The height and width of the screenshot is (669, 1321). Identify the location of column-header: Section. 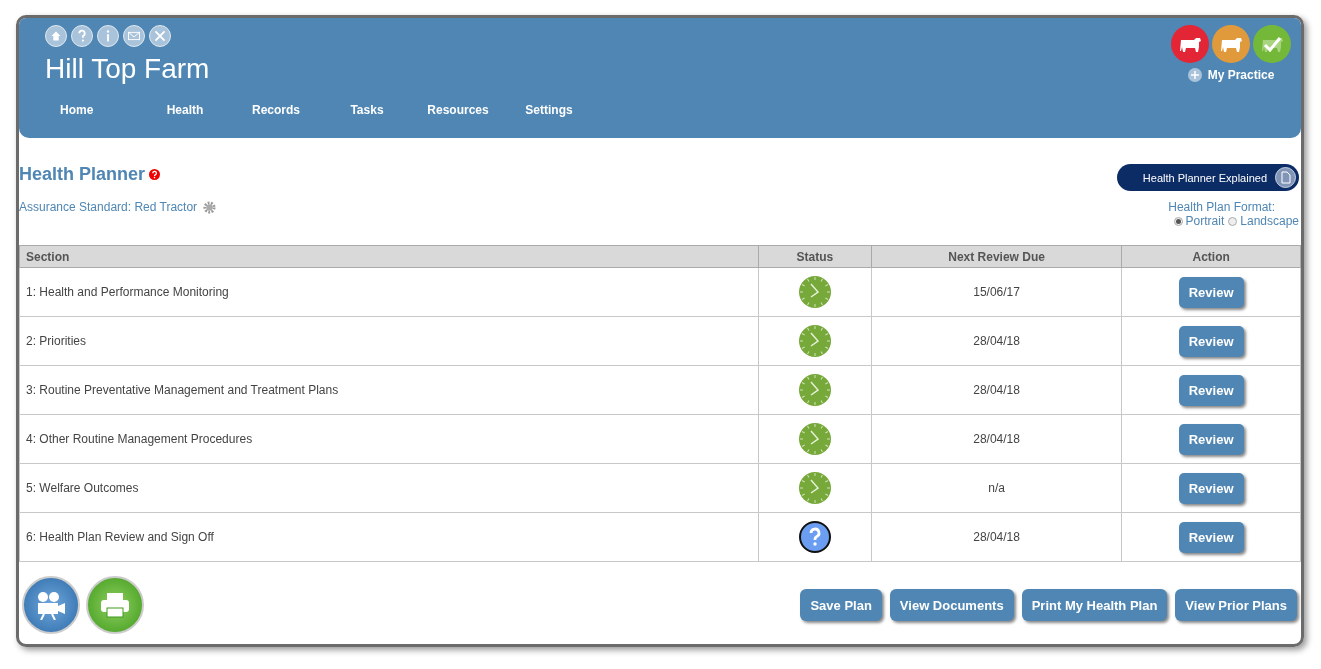
(389, 256).